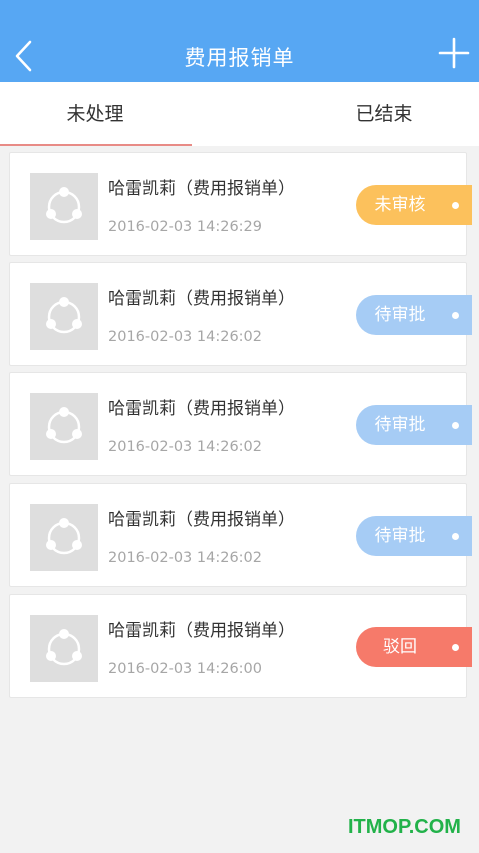 The image size is (479, 853). I want to click on tab-bar: 未处理 已结束, so click(239, 114).